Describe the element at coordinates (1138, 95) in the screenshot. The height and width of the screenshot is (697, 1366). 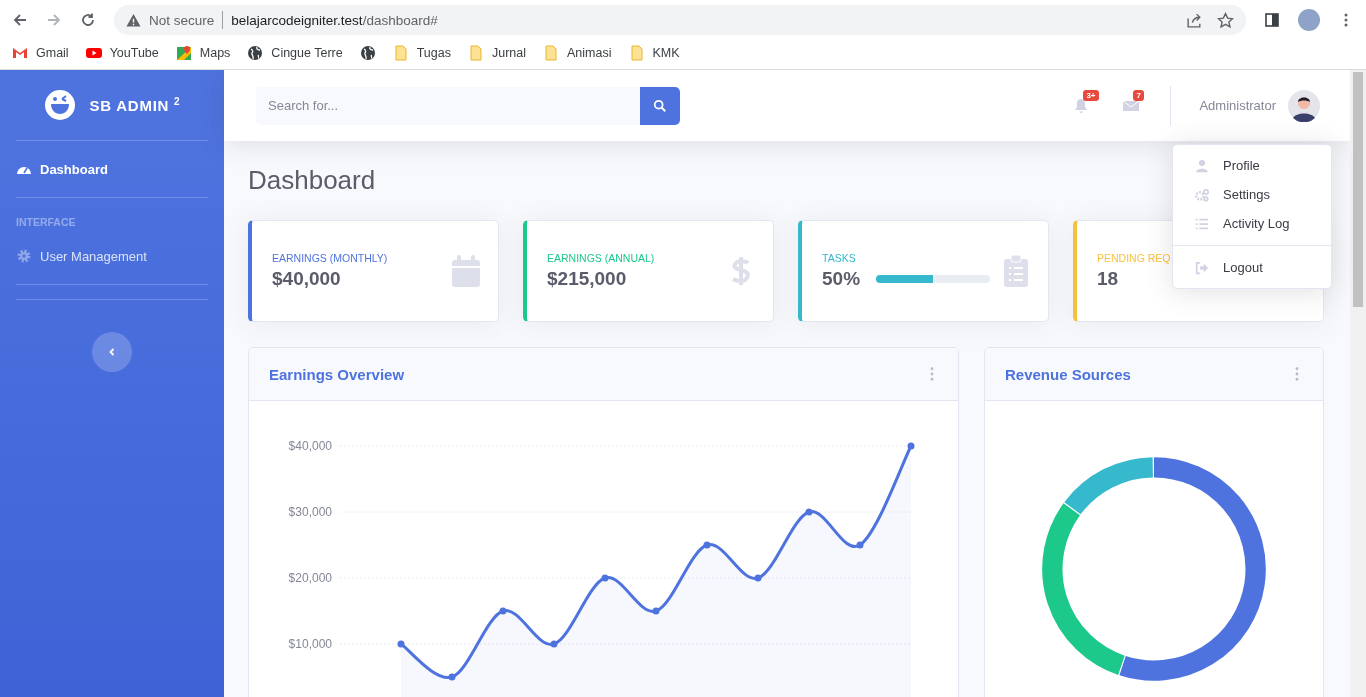
I see `messages-count: 7` at that location.